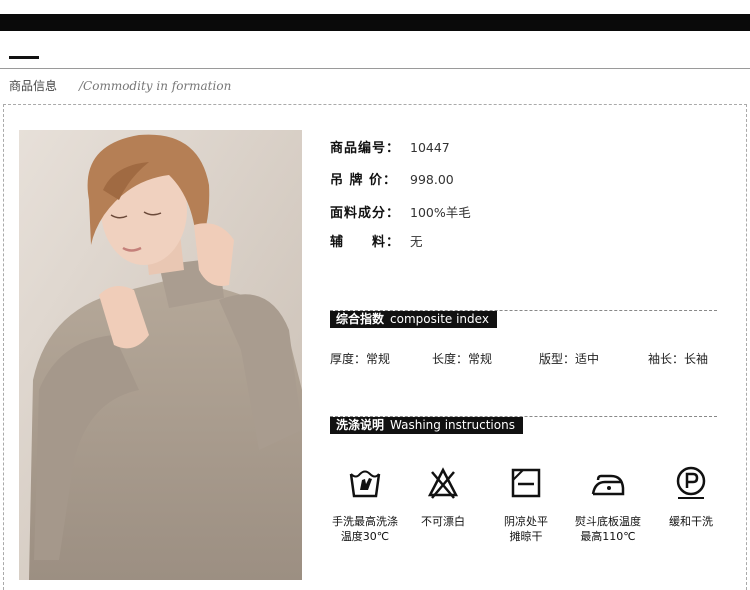 The width and height of the screenshot is (750, 590). Describe the element at coordinates (348, 359) in the screenshot. I see `spec-label: 厚度：` at that location.